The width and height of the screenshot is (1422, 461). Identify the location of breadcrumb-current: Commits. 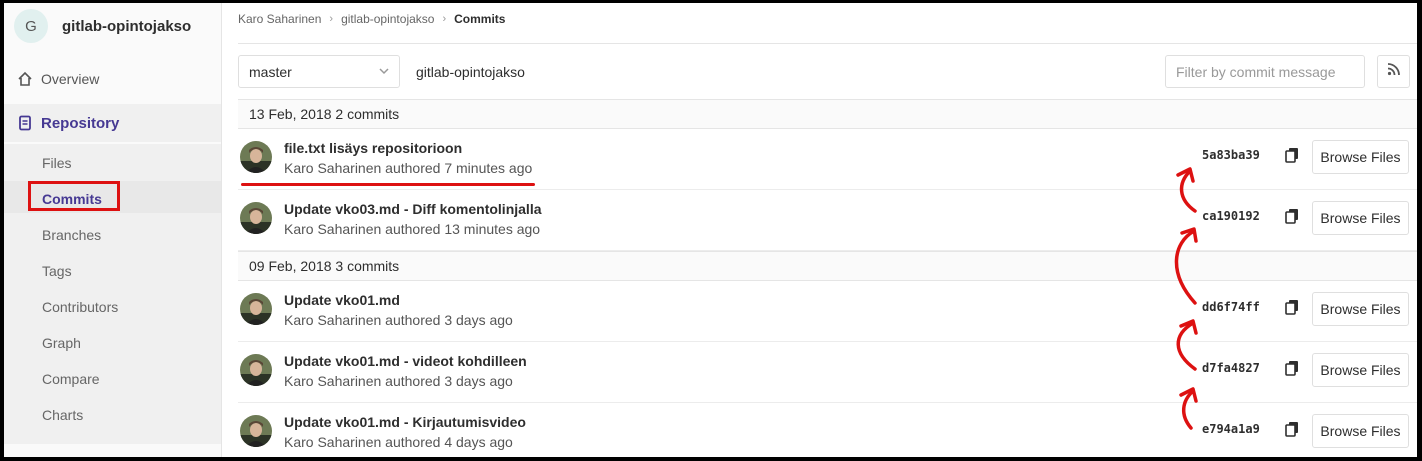
(479, 19).